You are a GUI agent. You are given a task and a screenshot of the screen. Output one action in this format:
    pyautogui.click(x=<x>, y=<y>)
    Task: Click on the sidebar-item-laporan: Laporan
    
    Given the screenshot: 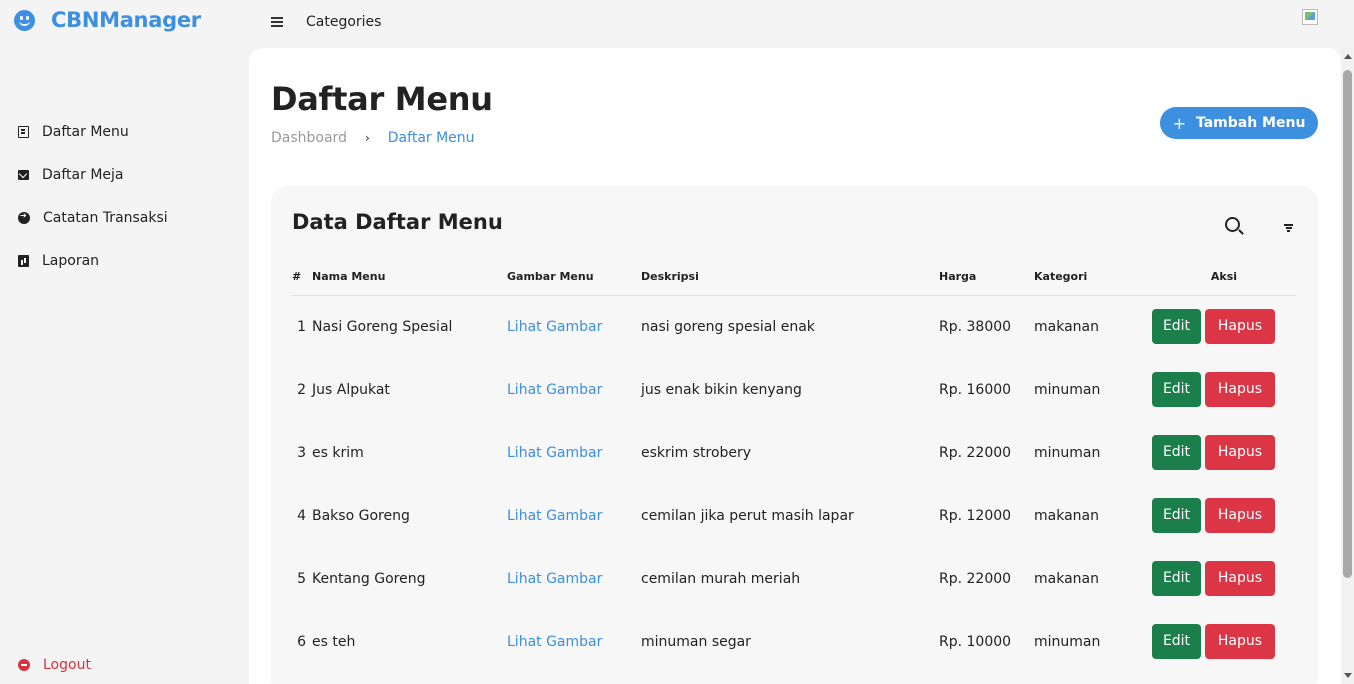 What is the action you would take?
    pyautogui.click(x=58, y=261)
    